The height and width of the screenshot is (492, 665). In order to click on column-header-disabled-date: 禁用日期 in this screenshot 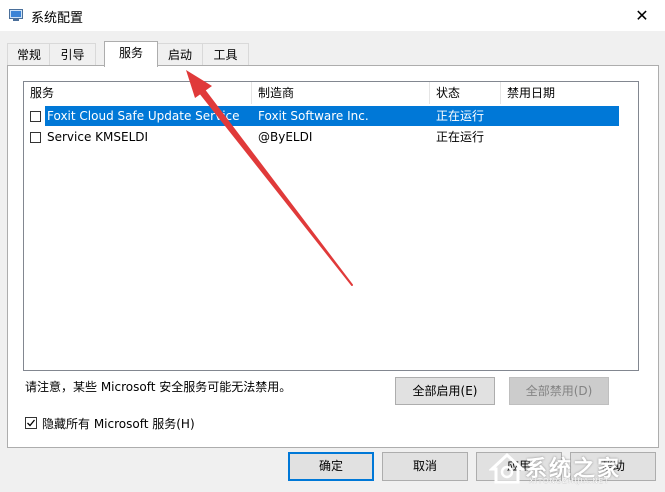, I will do `click(566, 93)`.